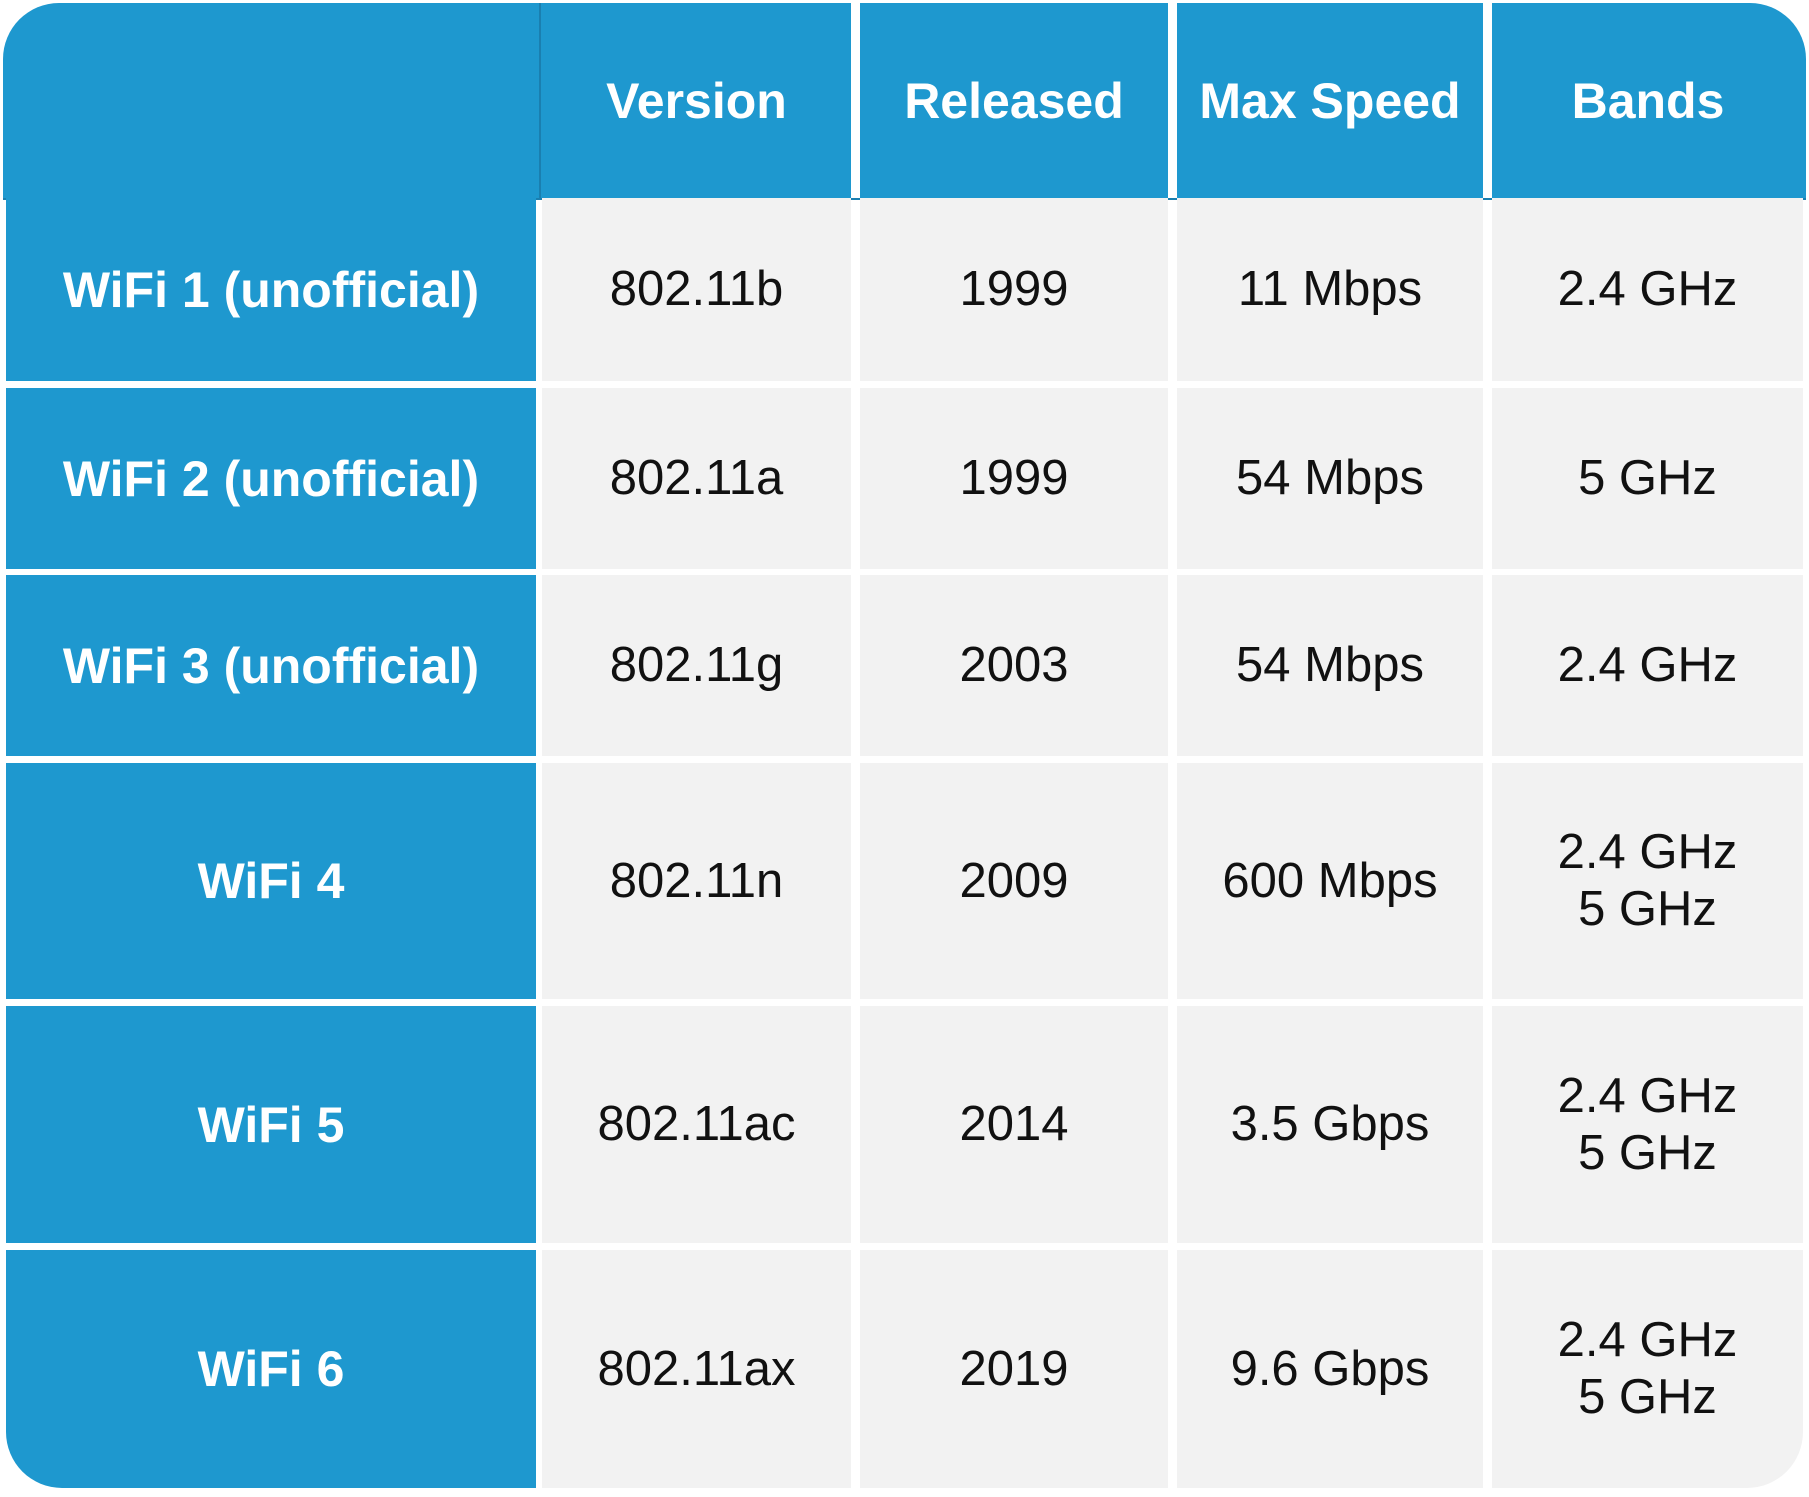 This screenshot has width=1809, height=1497. I want to click on released-cell: 2019, so click(1014, 1369).